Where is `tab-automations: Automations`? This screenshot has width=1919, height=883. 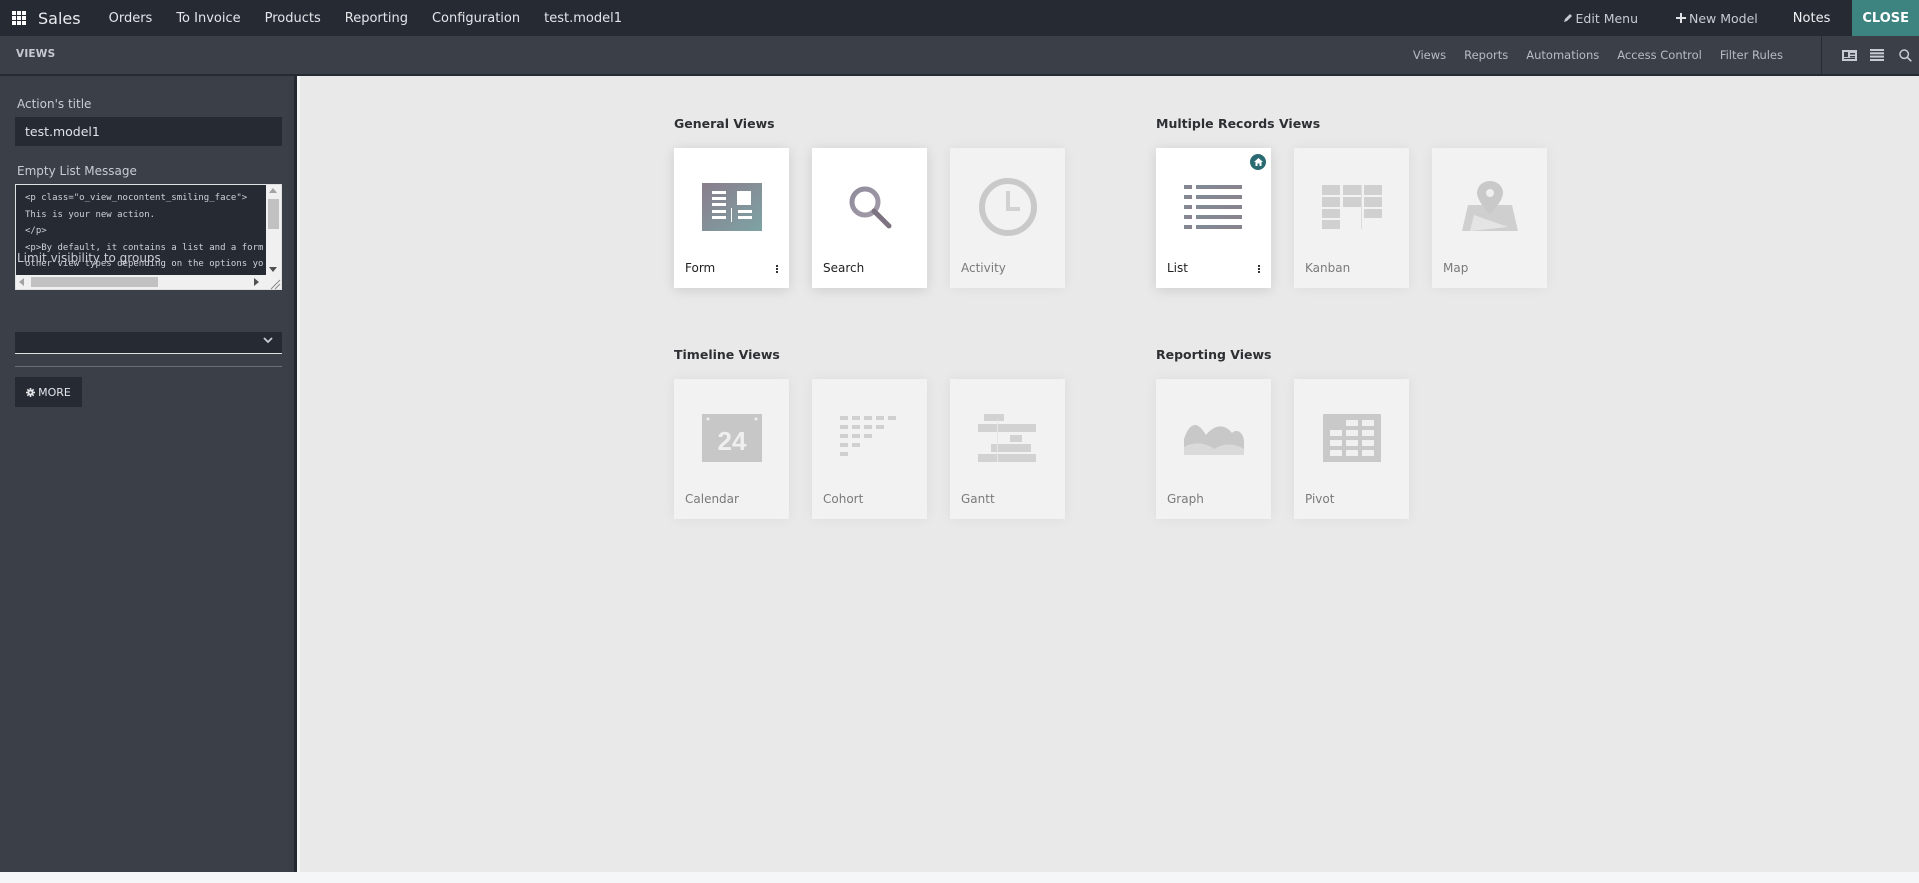 tab-automations: Automations is located at coordinates (1562, 55).